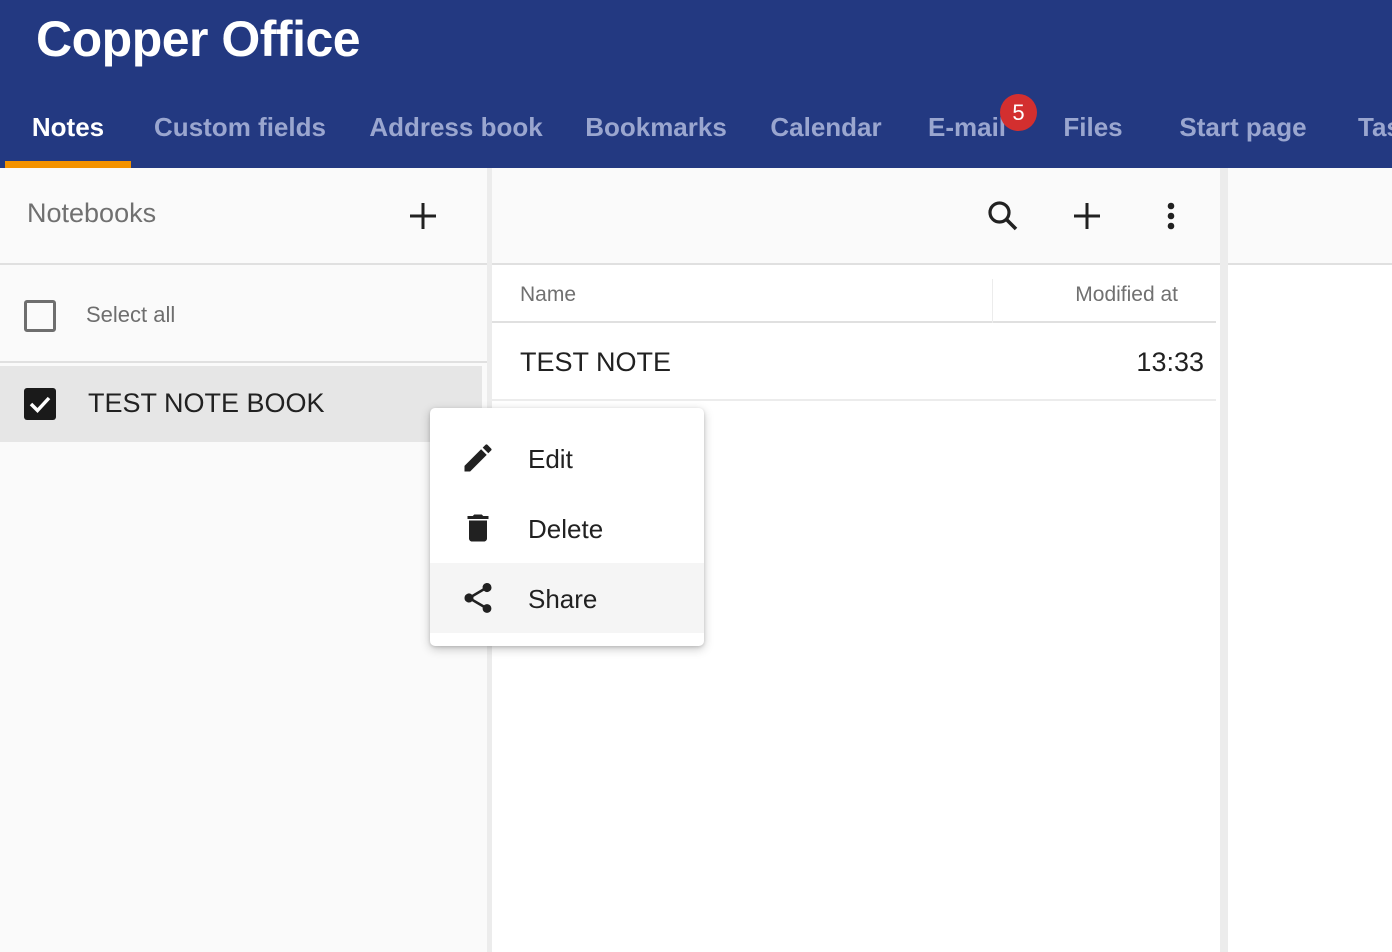 Image resolution: width=1392 pixels, height=952 pixels. I want to click on menu-item-delete: Delete, so click(567, 528).